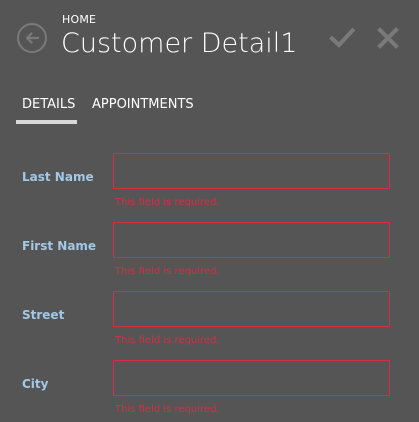 This screenshot has width=419, height=422. Describe the element at coordinates (167, 271) in the screenshot. I see `first-name-error: This field is required.` at that location.